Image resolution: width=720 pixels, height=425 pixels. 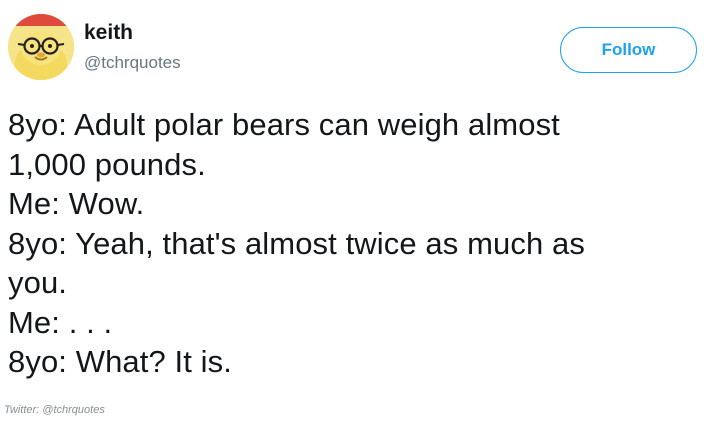 What do you see at coordinates (120, 361) in the screenshot?
I see `tweet-line: 8yo: What? It is.` at bounding box center [120, 361].